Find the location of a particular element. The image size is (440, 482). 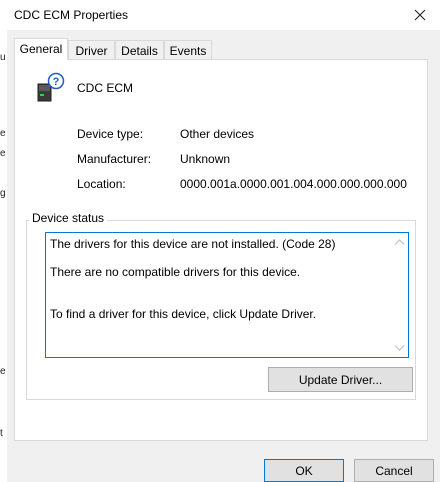

title-bar: CDC ECM Properties is located at coordinates (223, 15).